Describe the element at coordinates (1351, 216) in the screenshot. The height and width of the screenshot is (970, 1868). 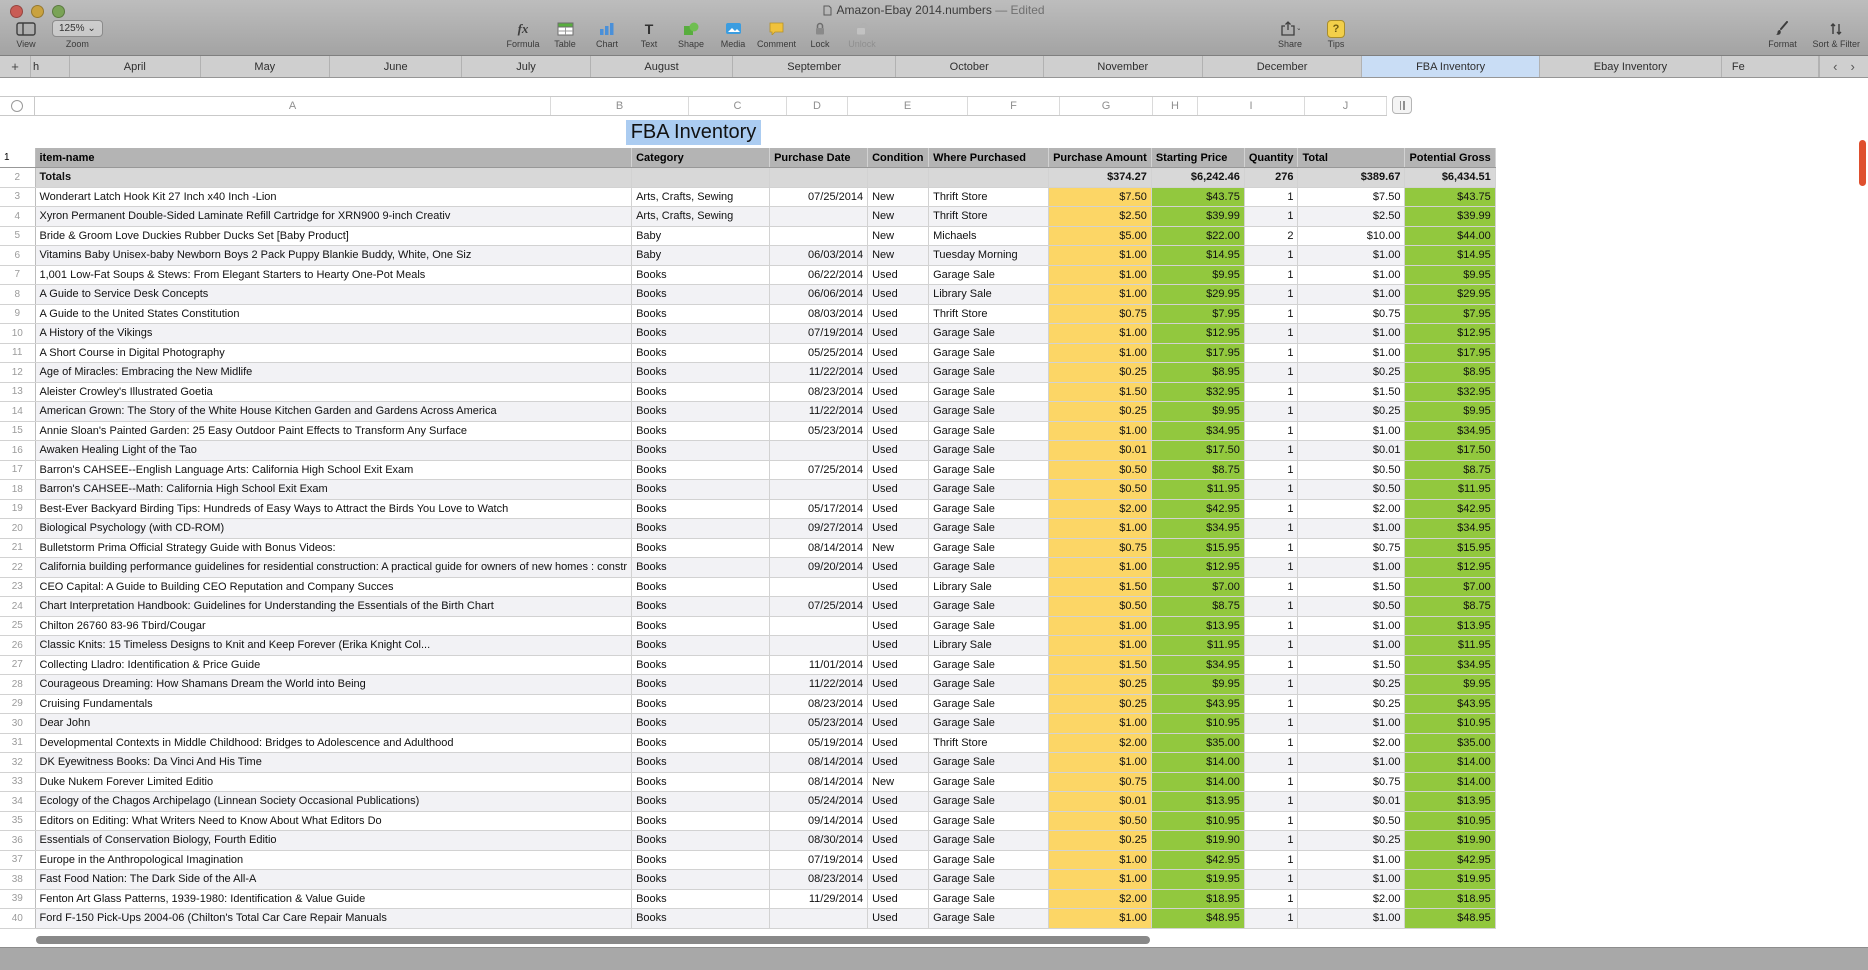
I see `cell-total: $2.50` at that location.